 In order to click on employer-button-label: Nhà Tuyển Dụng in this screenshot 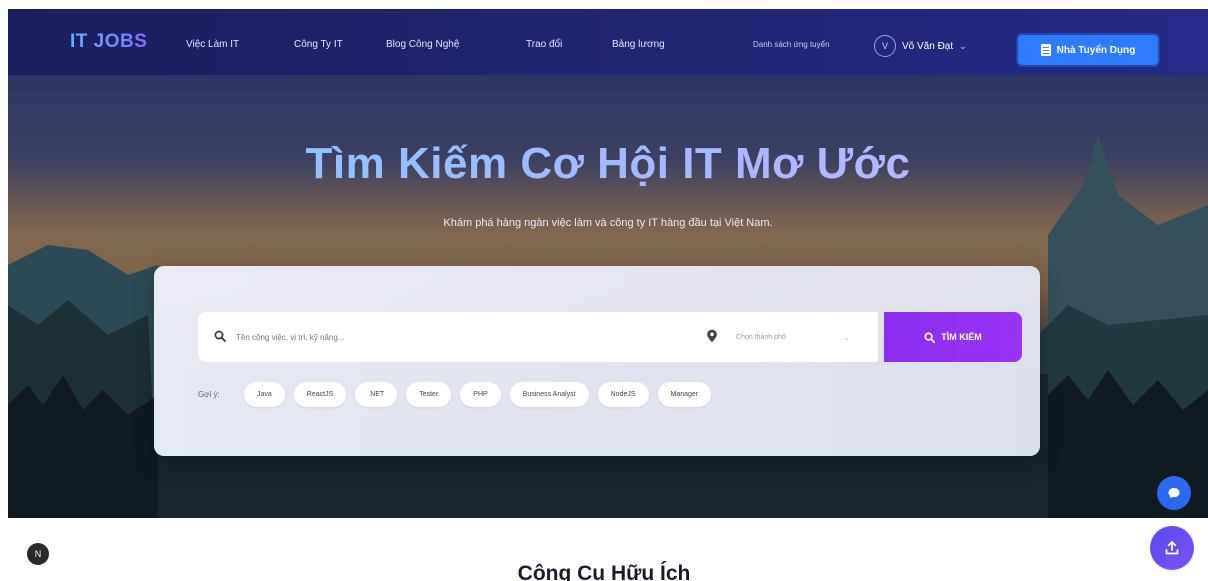, I will do `click(1096, 50)`.